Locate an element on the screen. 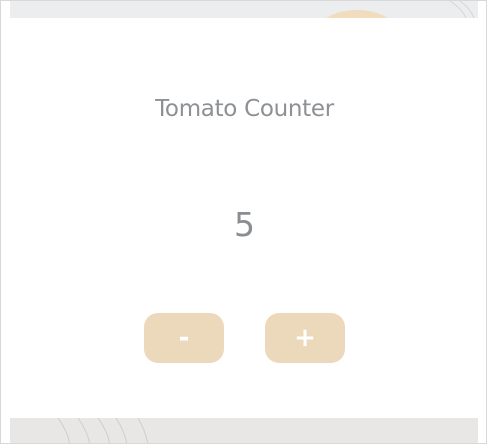  increment-button: + is located at coordinates (305, 338).